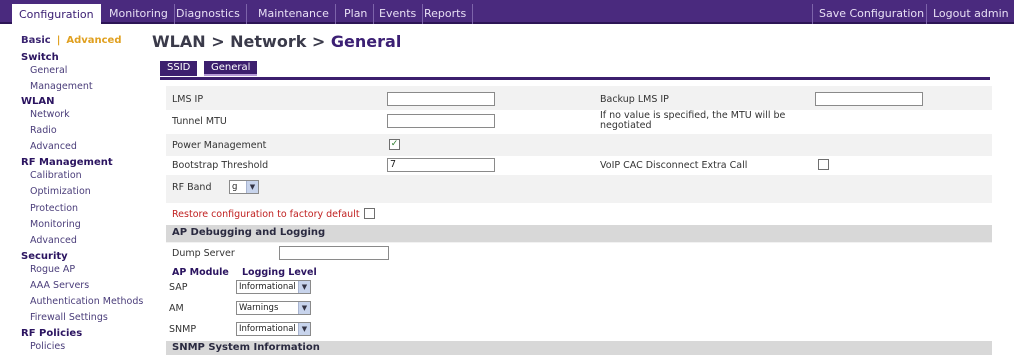 The height and width of the screenshot is (355, 1014). I want to click on tab-events: Events, so click(398, 14).